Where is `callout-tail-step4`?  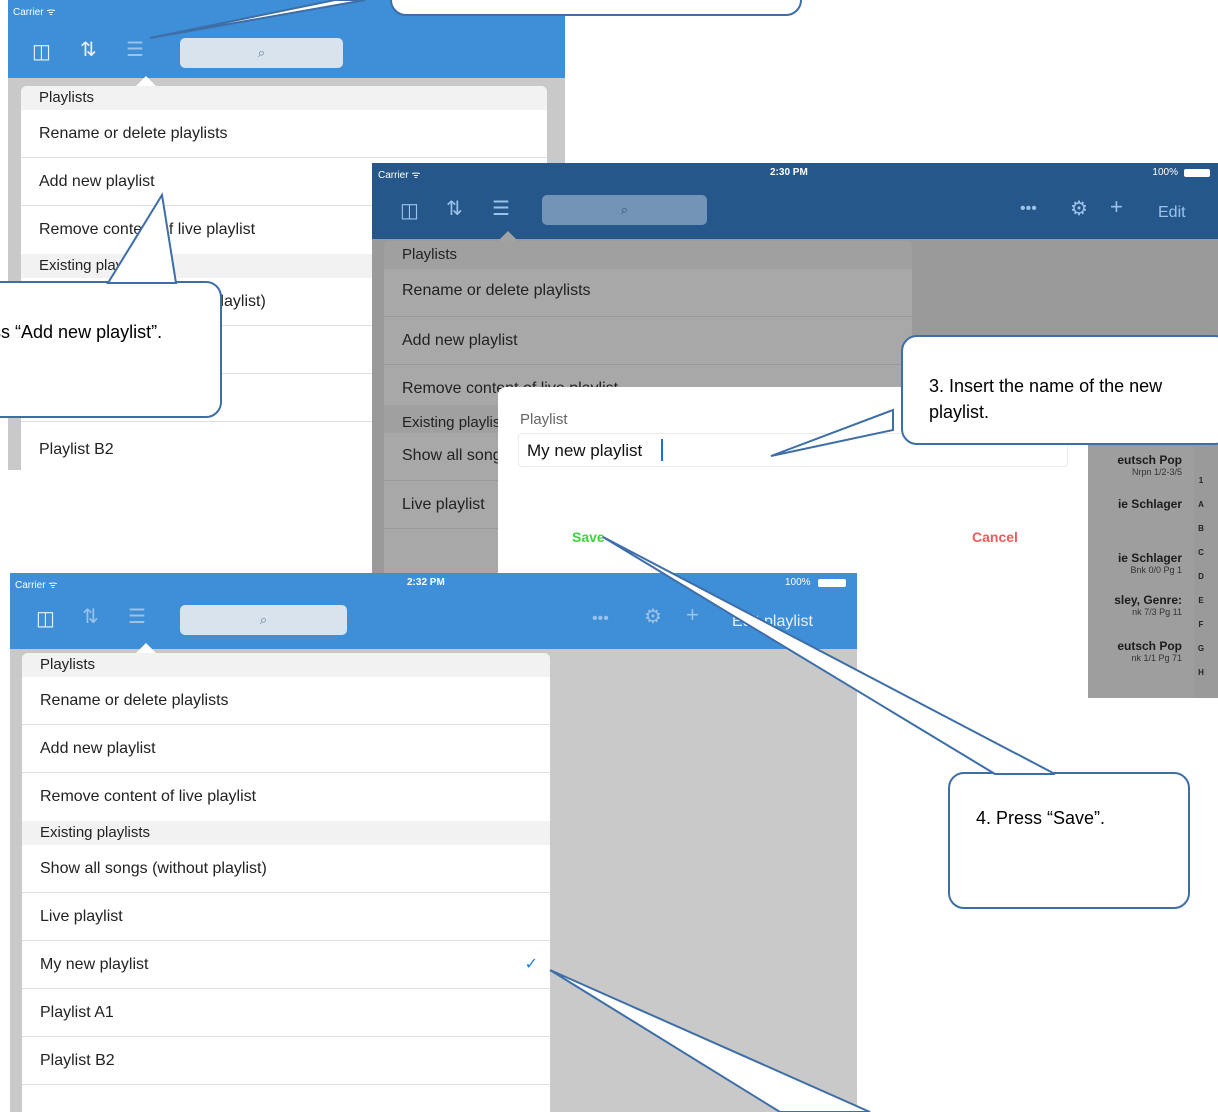 callout-tail-step4 is located at coordinates (829, 655).